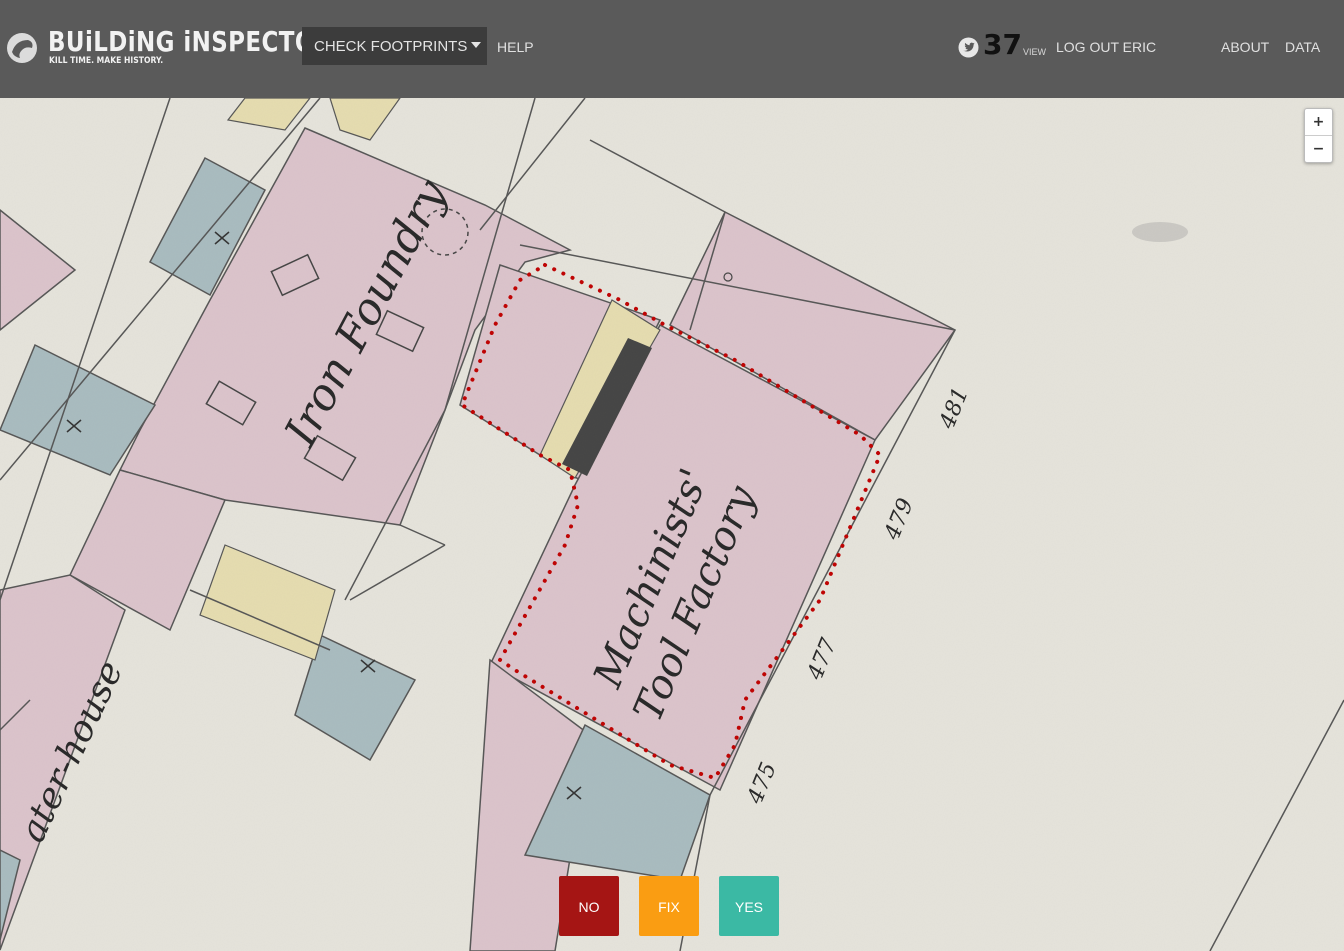 Image resolution: width=1344 pixels, height=951 pixels. What do you see at coordinates (669, 906) in the screenshot?
I see `fix-button: FIX` at bounding box center [669, 906].